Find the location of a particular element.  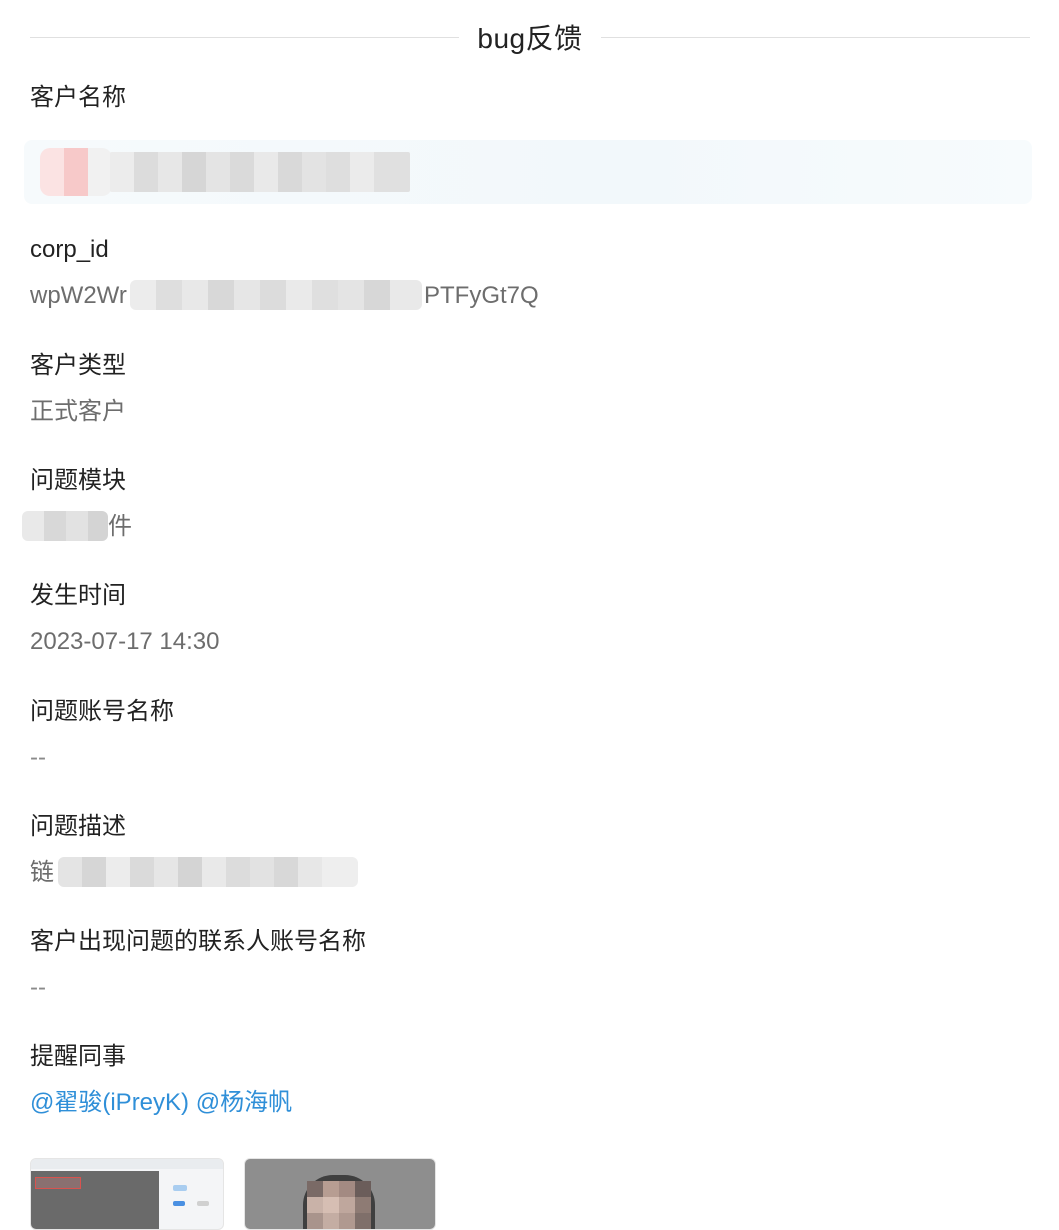

corp-id-suffix: PTFyGt7Q is located at coordinates (481, 295).